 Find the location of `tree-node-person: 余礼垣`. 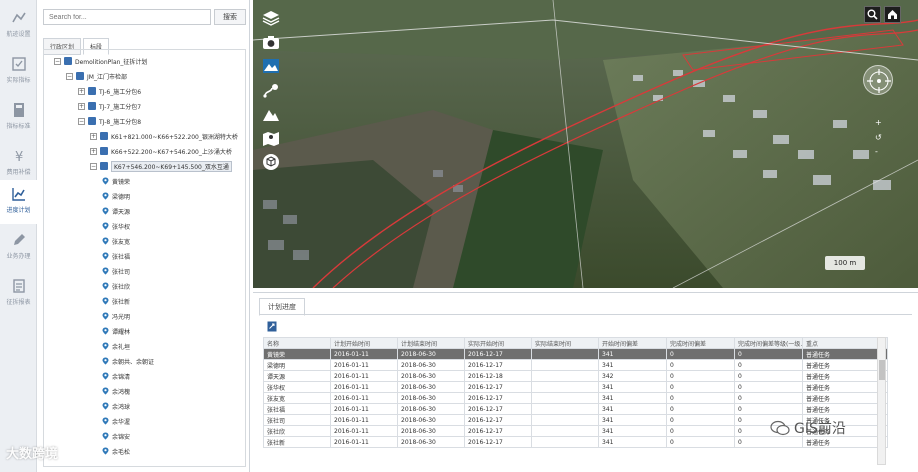

tree-node-person: 余礼垣 is located at coordinates (116, 346).